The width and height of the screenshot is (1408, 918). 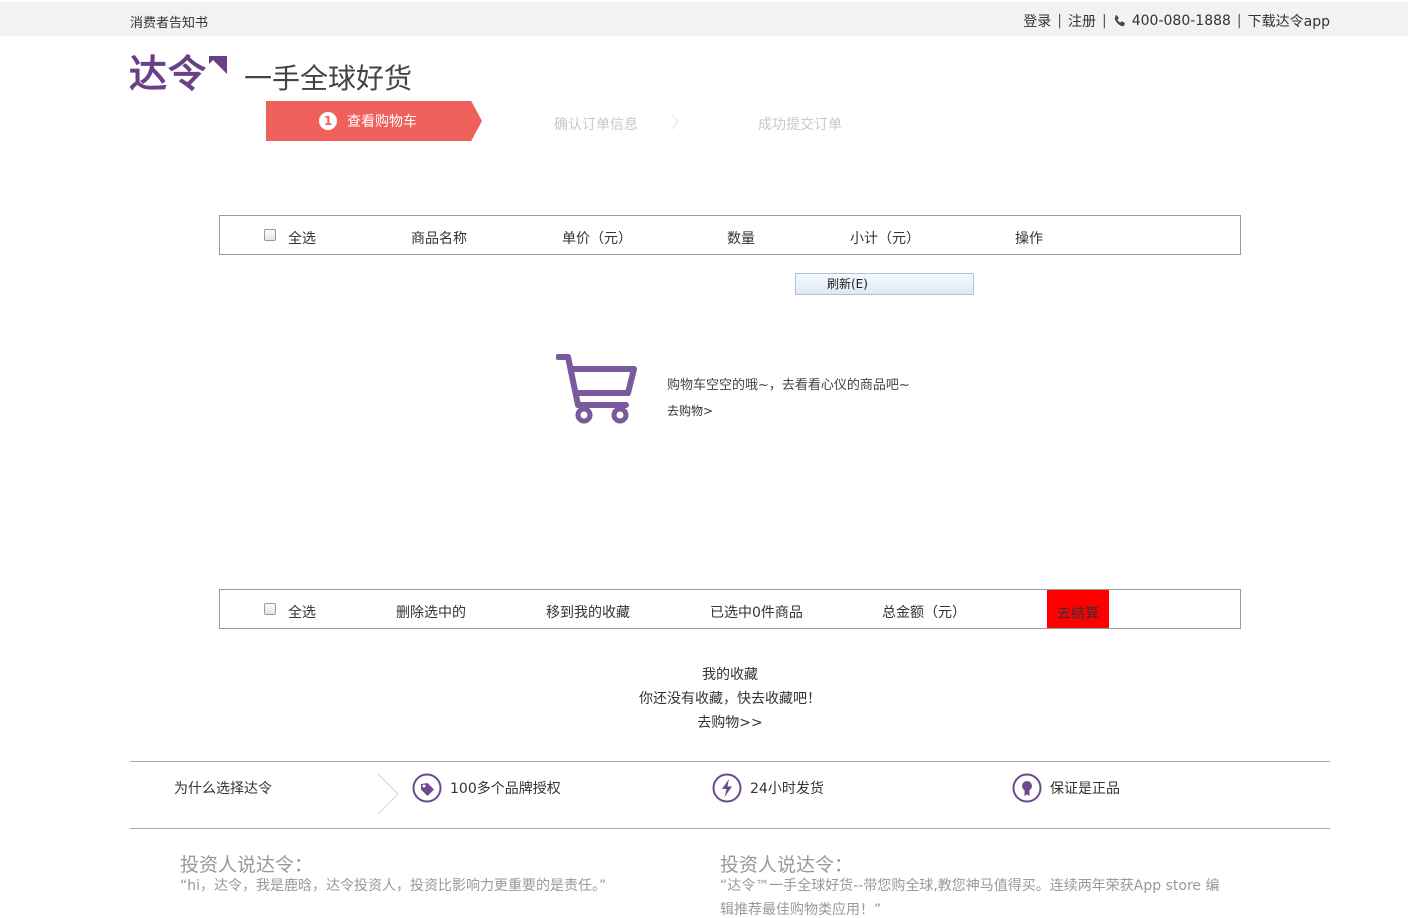 What do you see at coordinates (218, 65) in the screenshot?
I see `logo-arrow-icon` at bounding box center [218, 65].